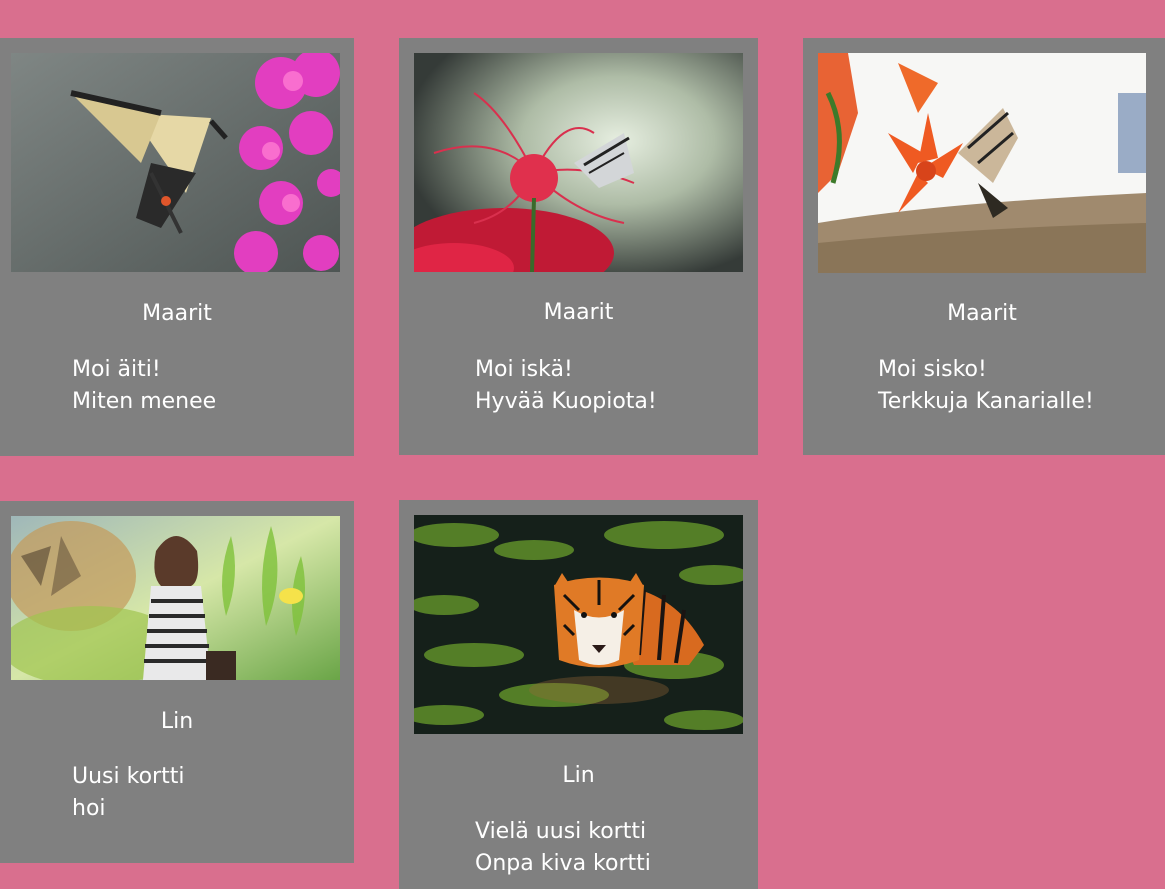 This screenshot has width=1165, height=889. I want to click on card-message-line: Vielä uusi kortti, so click(561, 831).